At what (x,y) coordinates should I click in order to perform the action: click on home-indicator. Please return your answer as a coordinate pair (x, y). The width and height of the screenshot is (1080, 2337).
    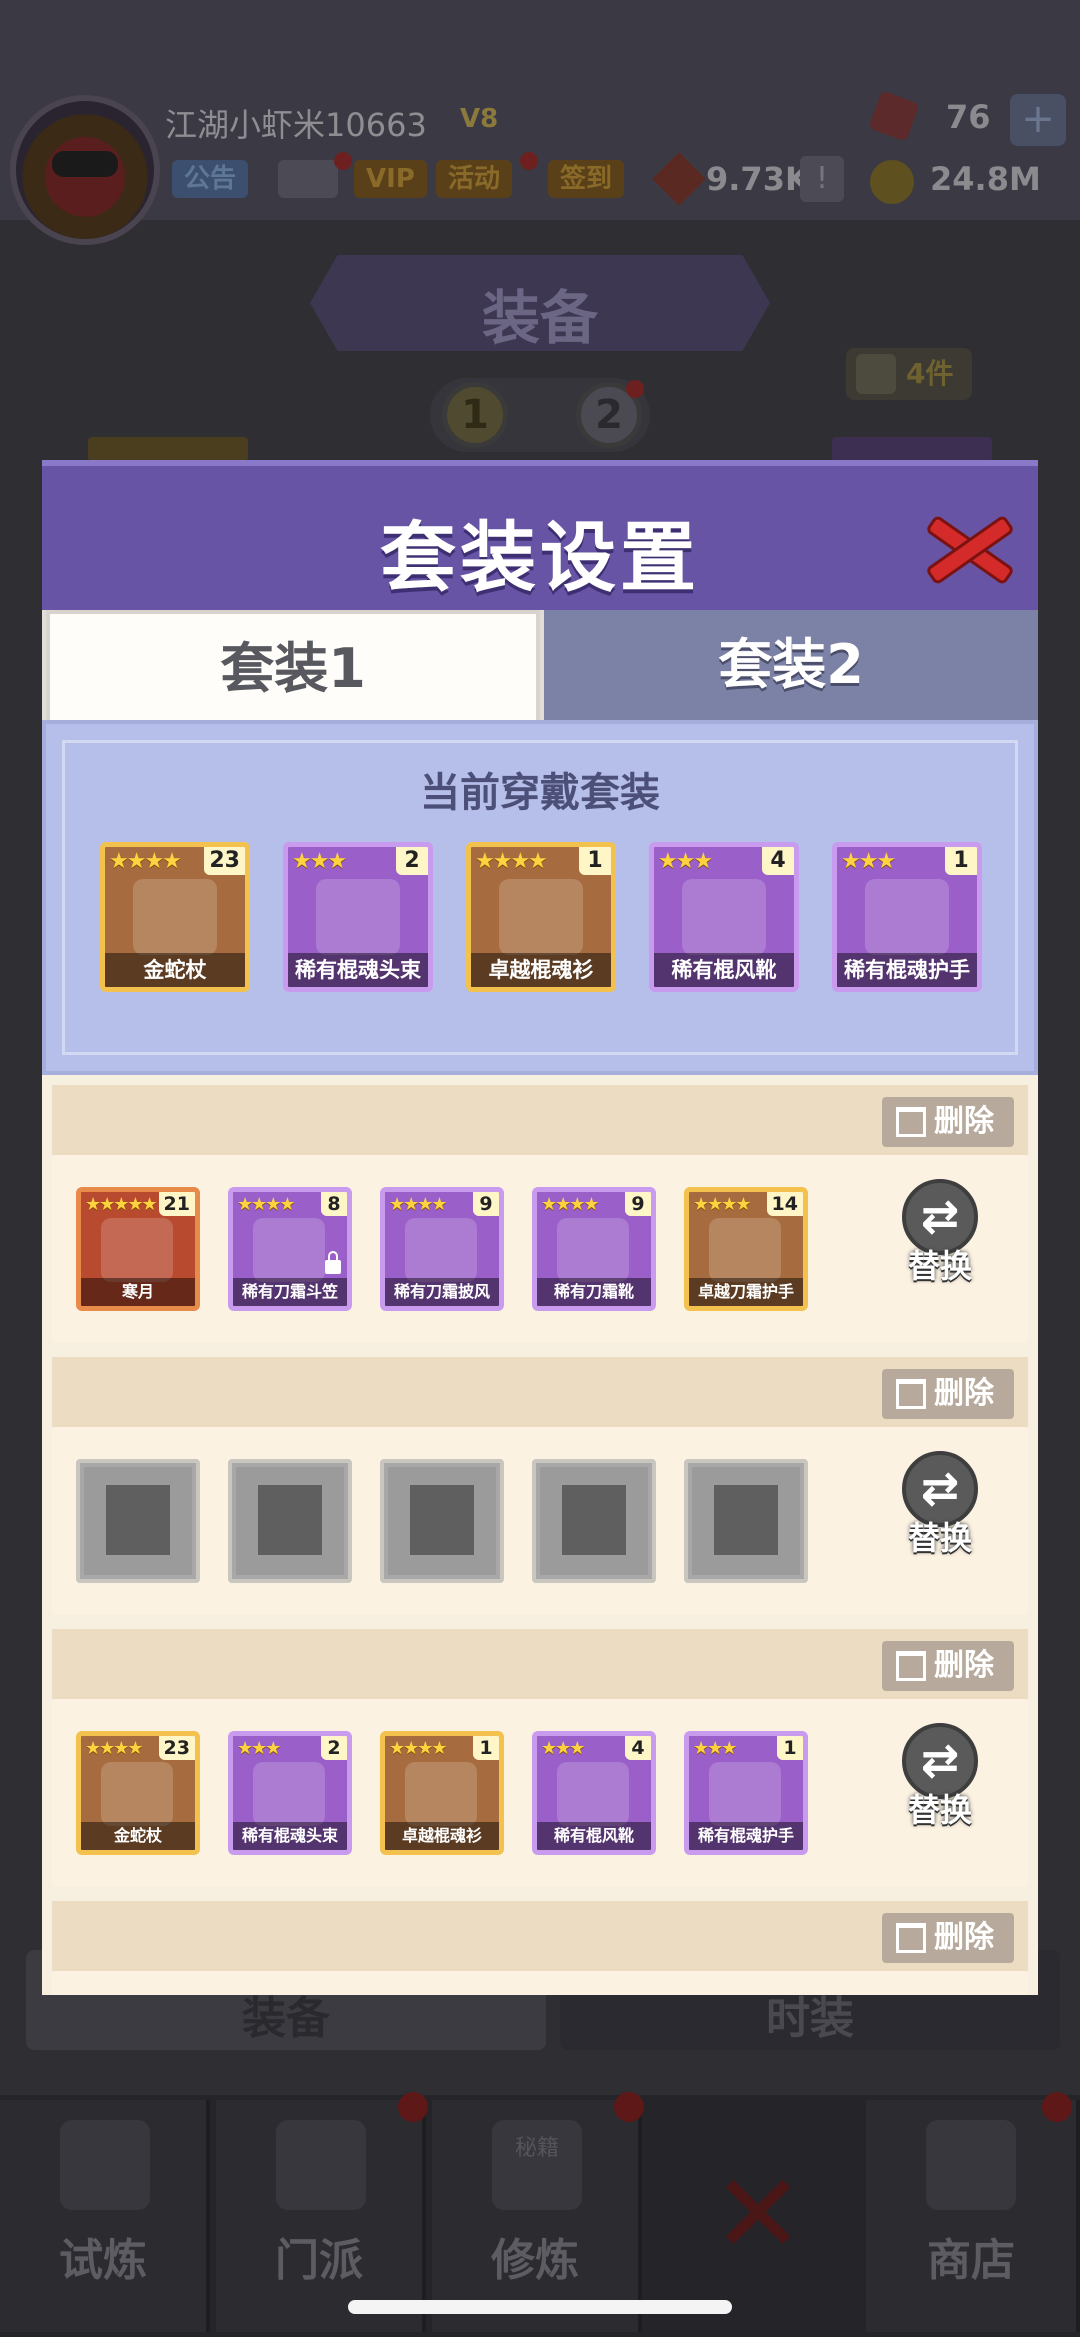
    Looking at the image, I should click on (540, 2307).